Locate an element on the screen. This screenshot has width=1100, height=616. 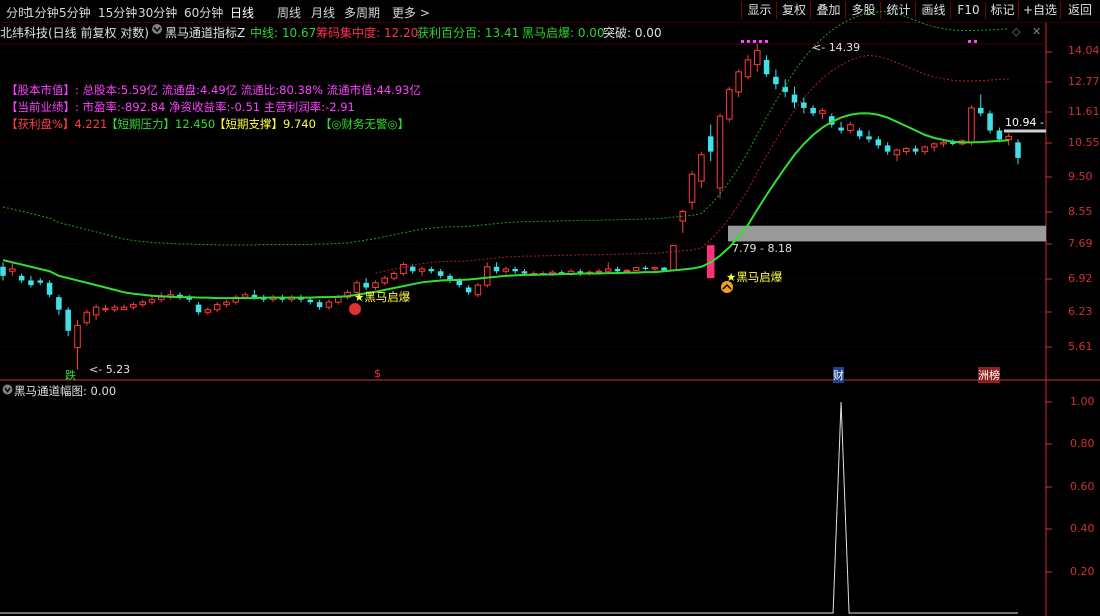
price-tick-1: 12.77 is located at coordinates (1084, 81).